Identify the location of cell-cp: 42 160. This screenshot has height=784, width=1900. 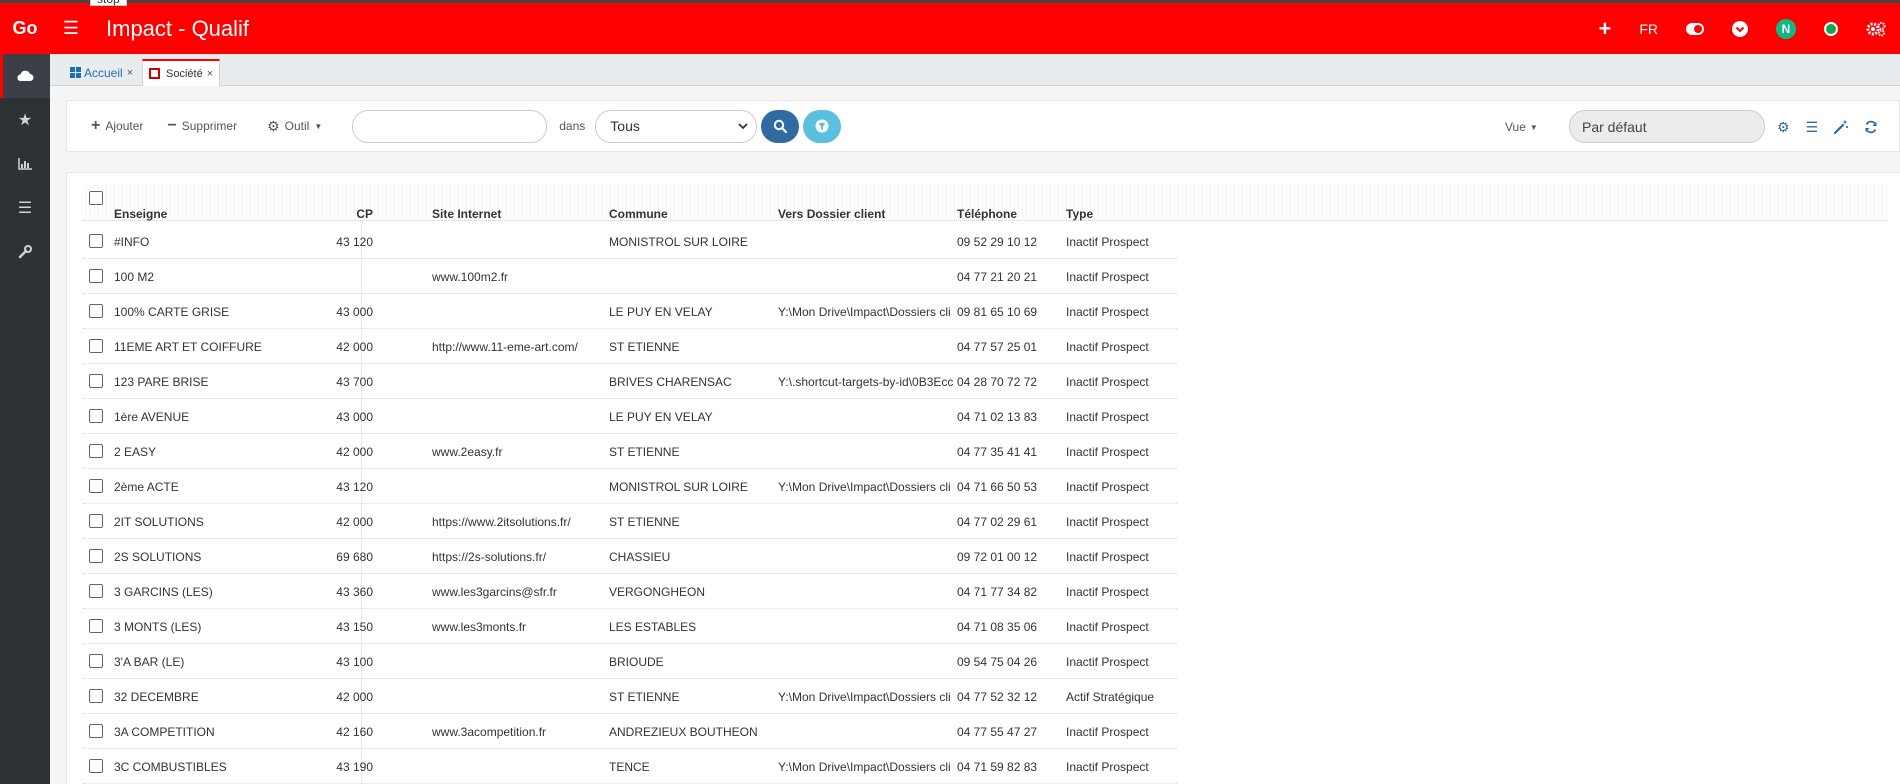
(354, 732).